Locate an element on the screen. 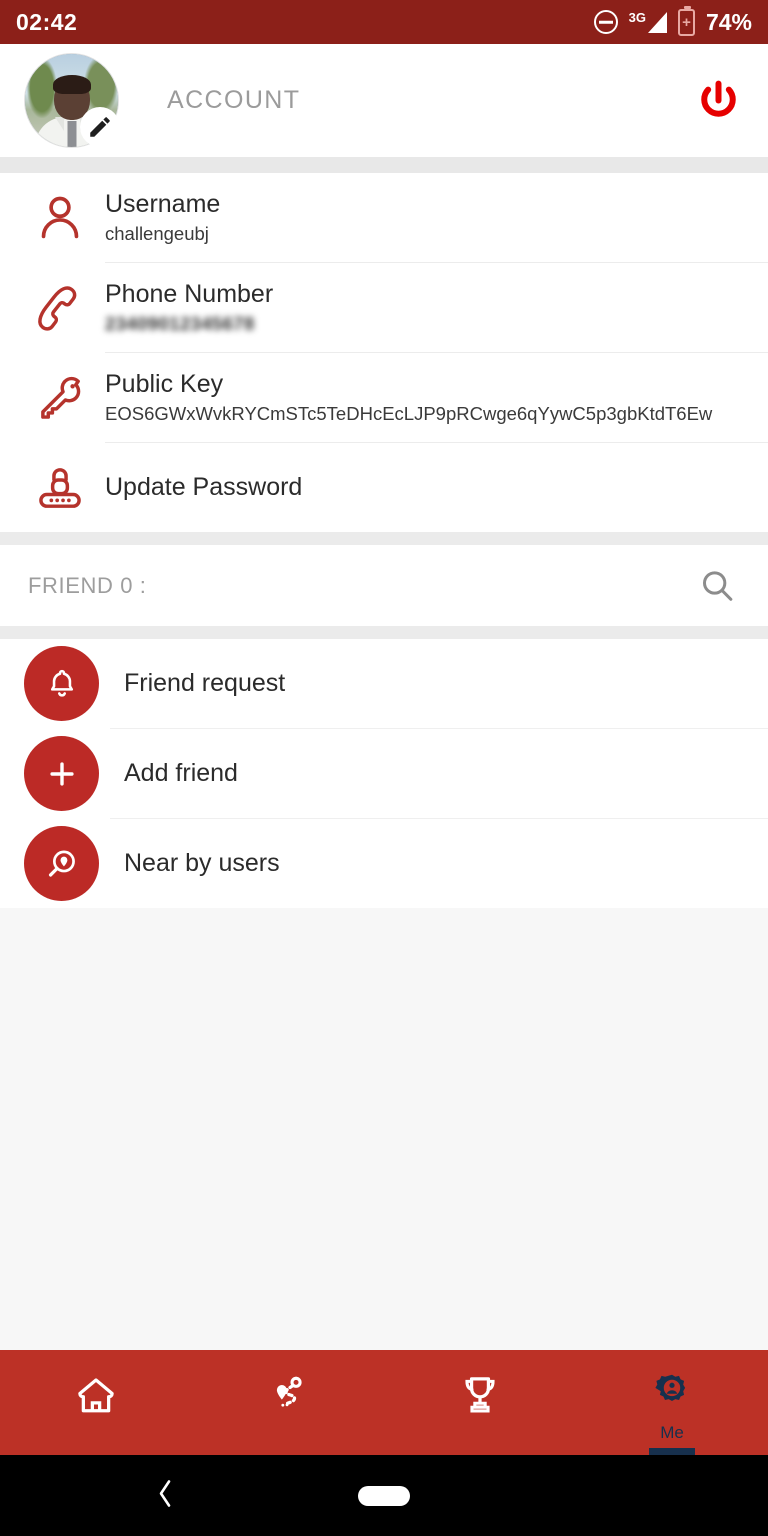 This screenshot has width=768, height=1536. phone-glyph is located at coordinates (57, 308).